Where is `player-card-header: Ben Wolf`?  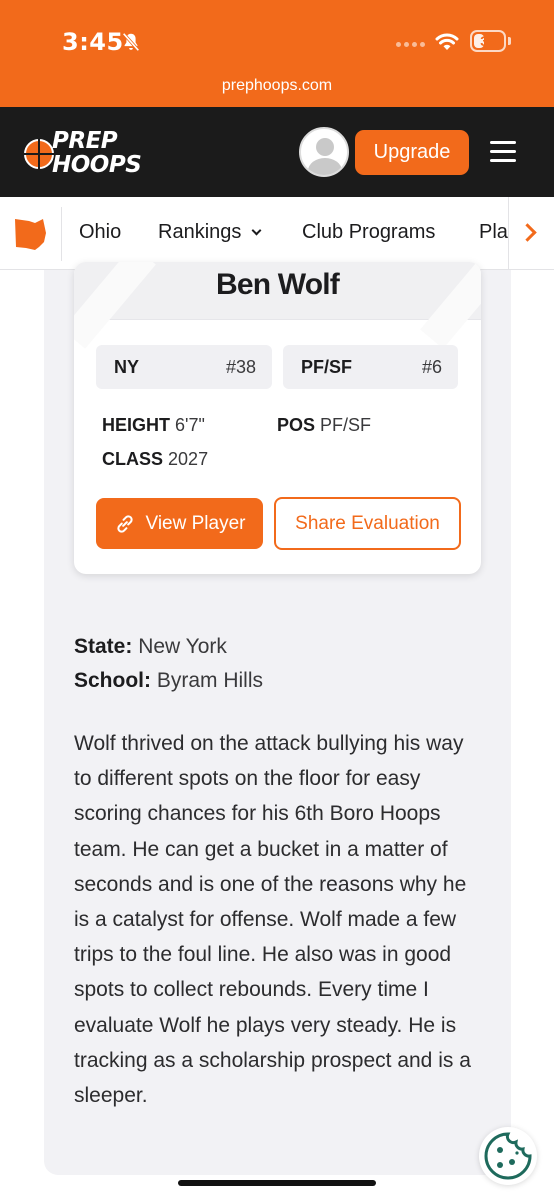
player-card-header: Ben Wolf is located at coordinates (277, 305).